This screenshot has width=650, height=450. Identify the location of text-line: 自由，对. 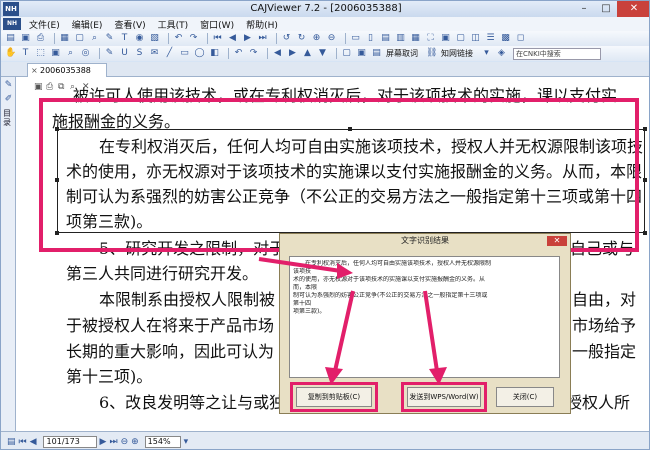
(604, 299).